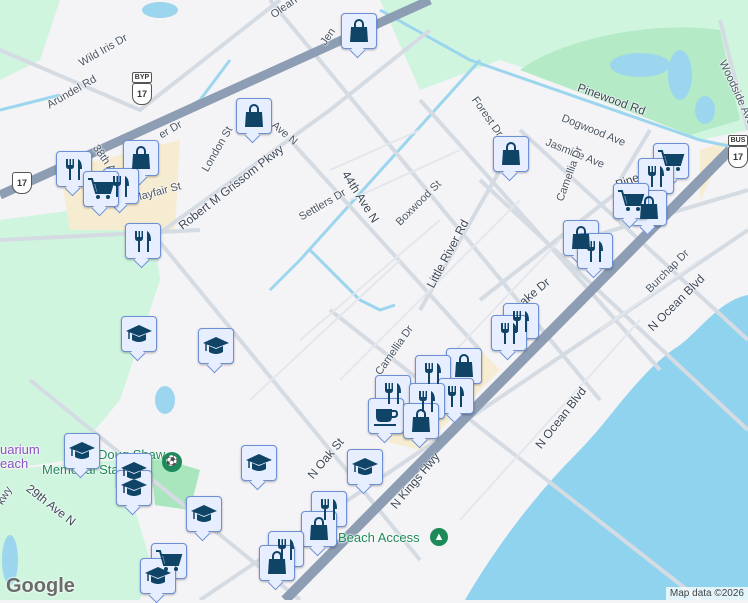 This screenshot has height=603, width=748. What do you see at coordinates (172, 462) in the screenshot?
I see `stadium-icon: ⚽` at bounding box center [172, 462].